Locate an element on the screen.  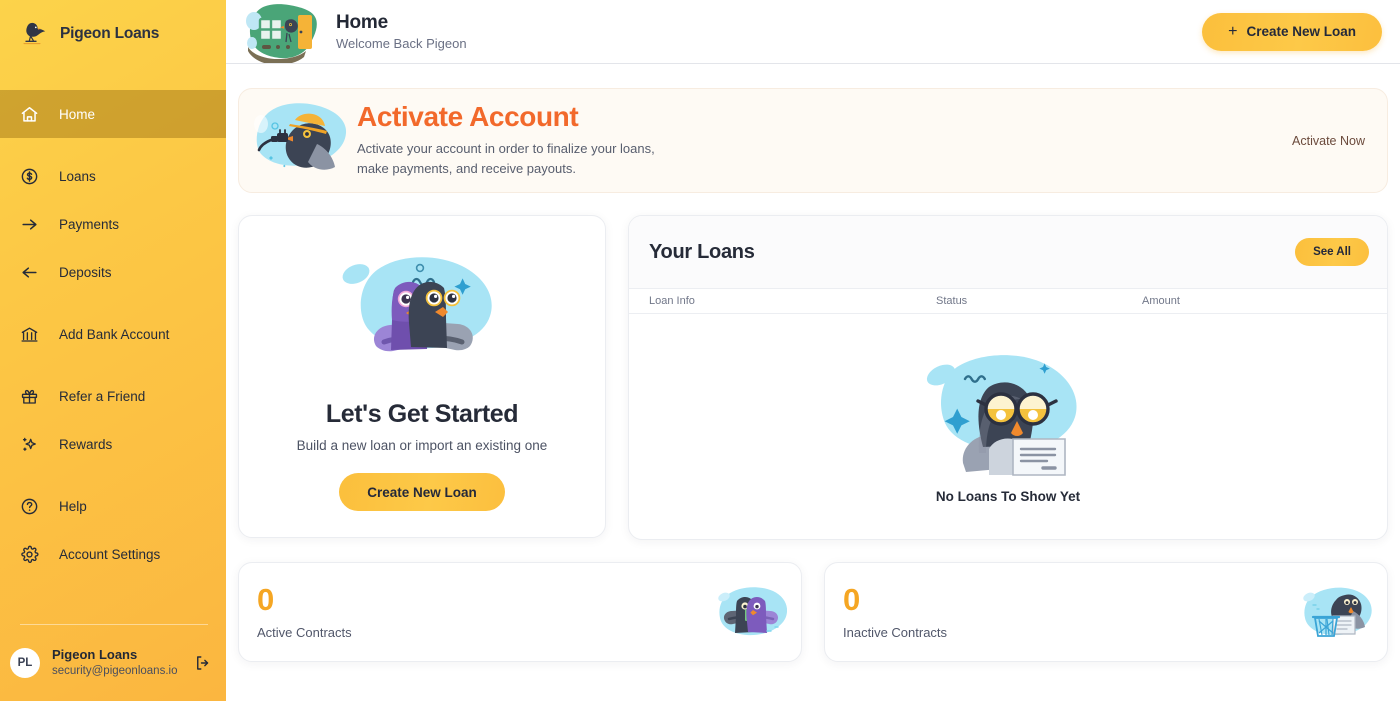
page-heading: Home Welcome Back Pigeon is located at coordinates (769, 32).